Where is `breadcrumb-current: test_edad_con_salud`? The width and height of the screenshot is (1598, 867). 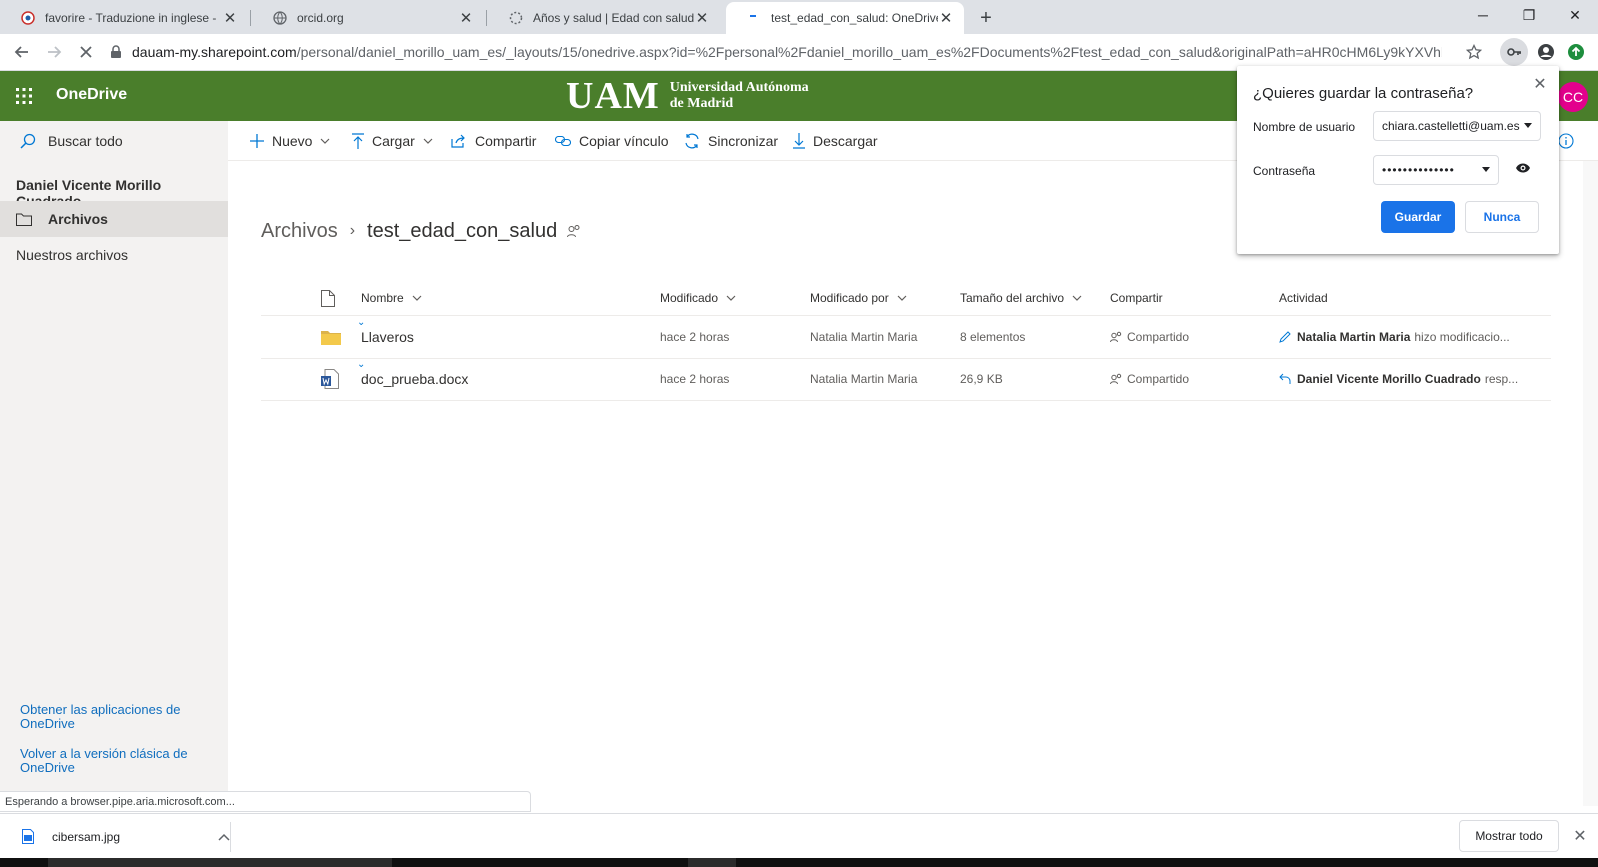
breadcrumb-current: test_edad_con_salud is located at coordinates (462, 231).